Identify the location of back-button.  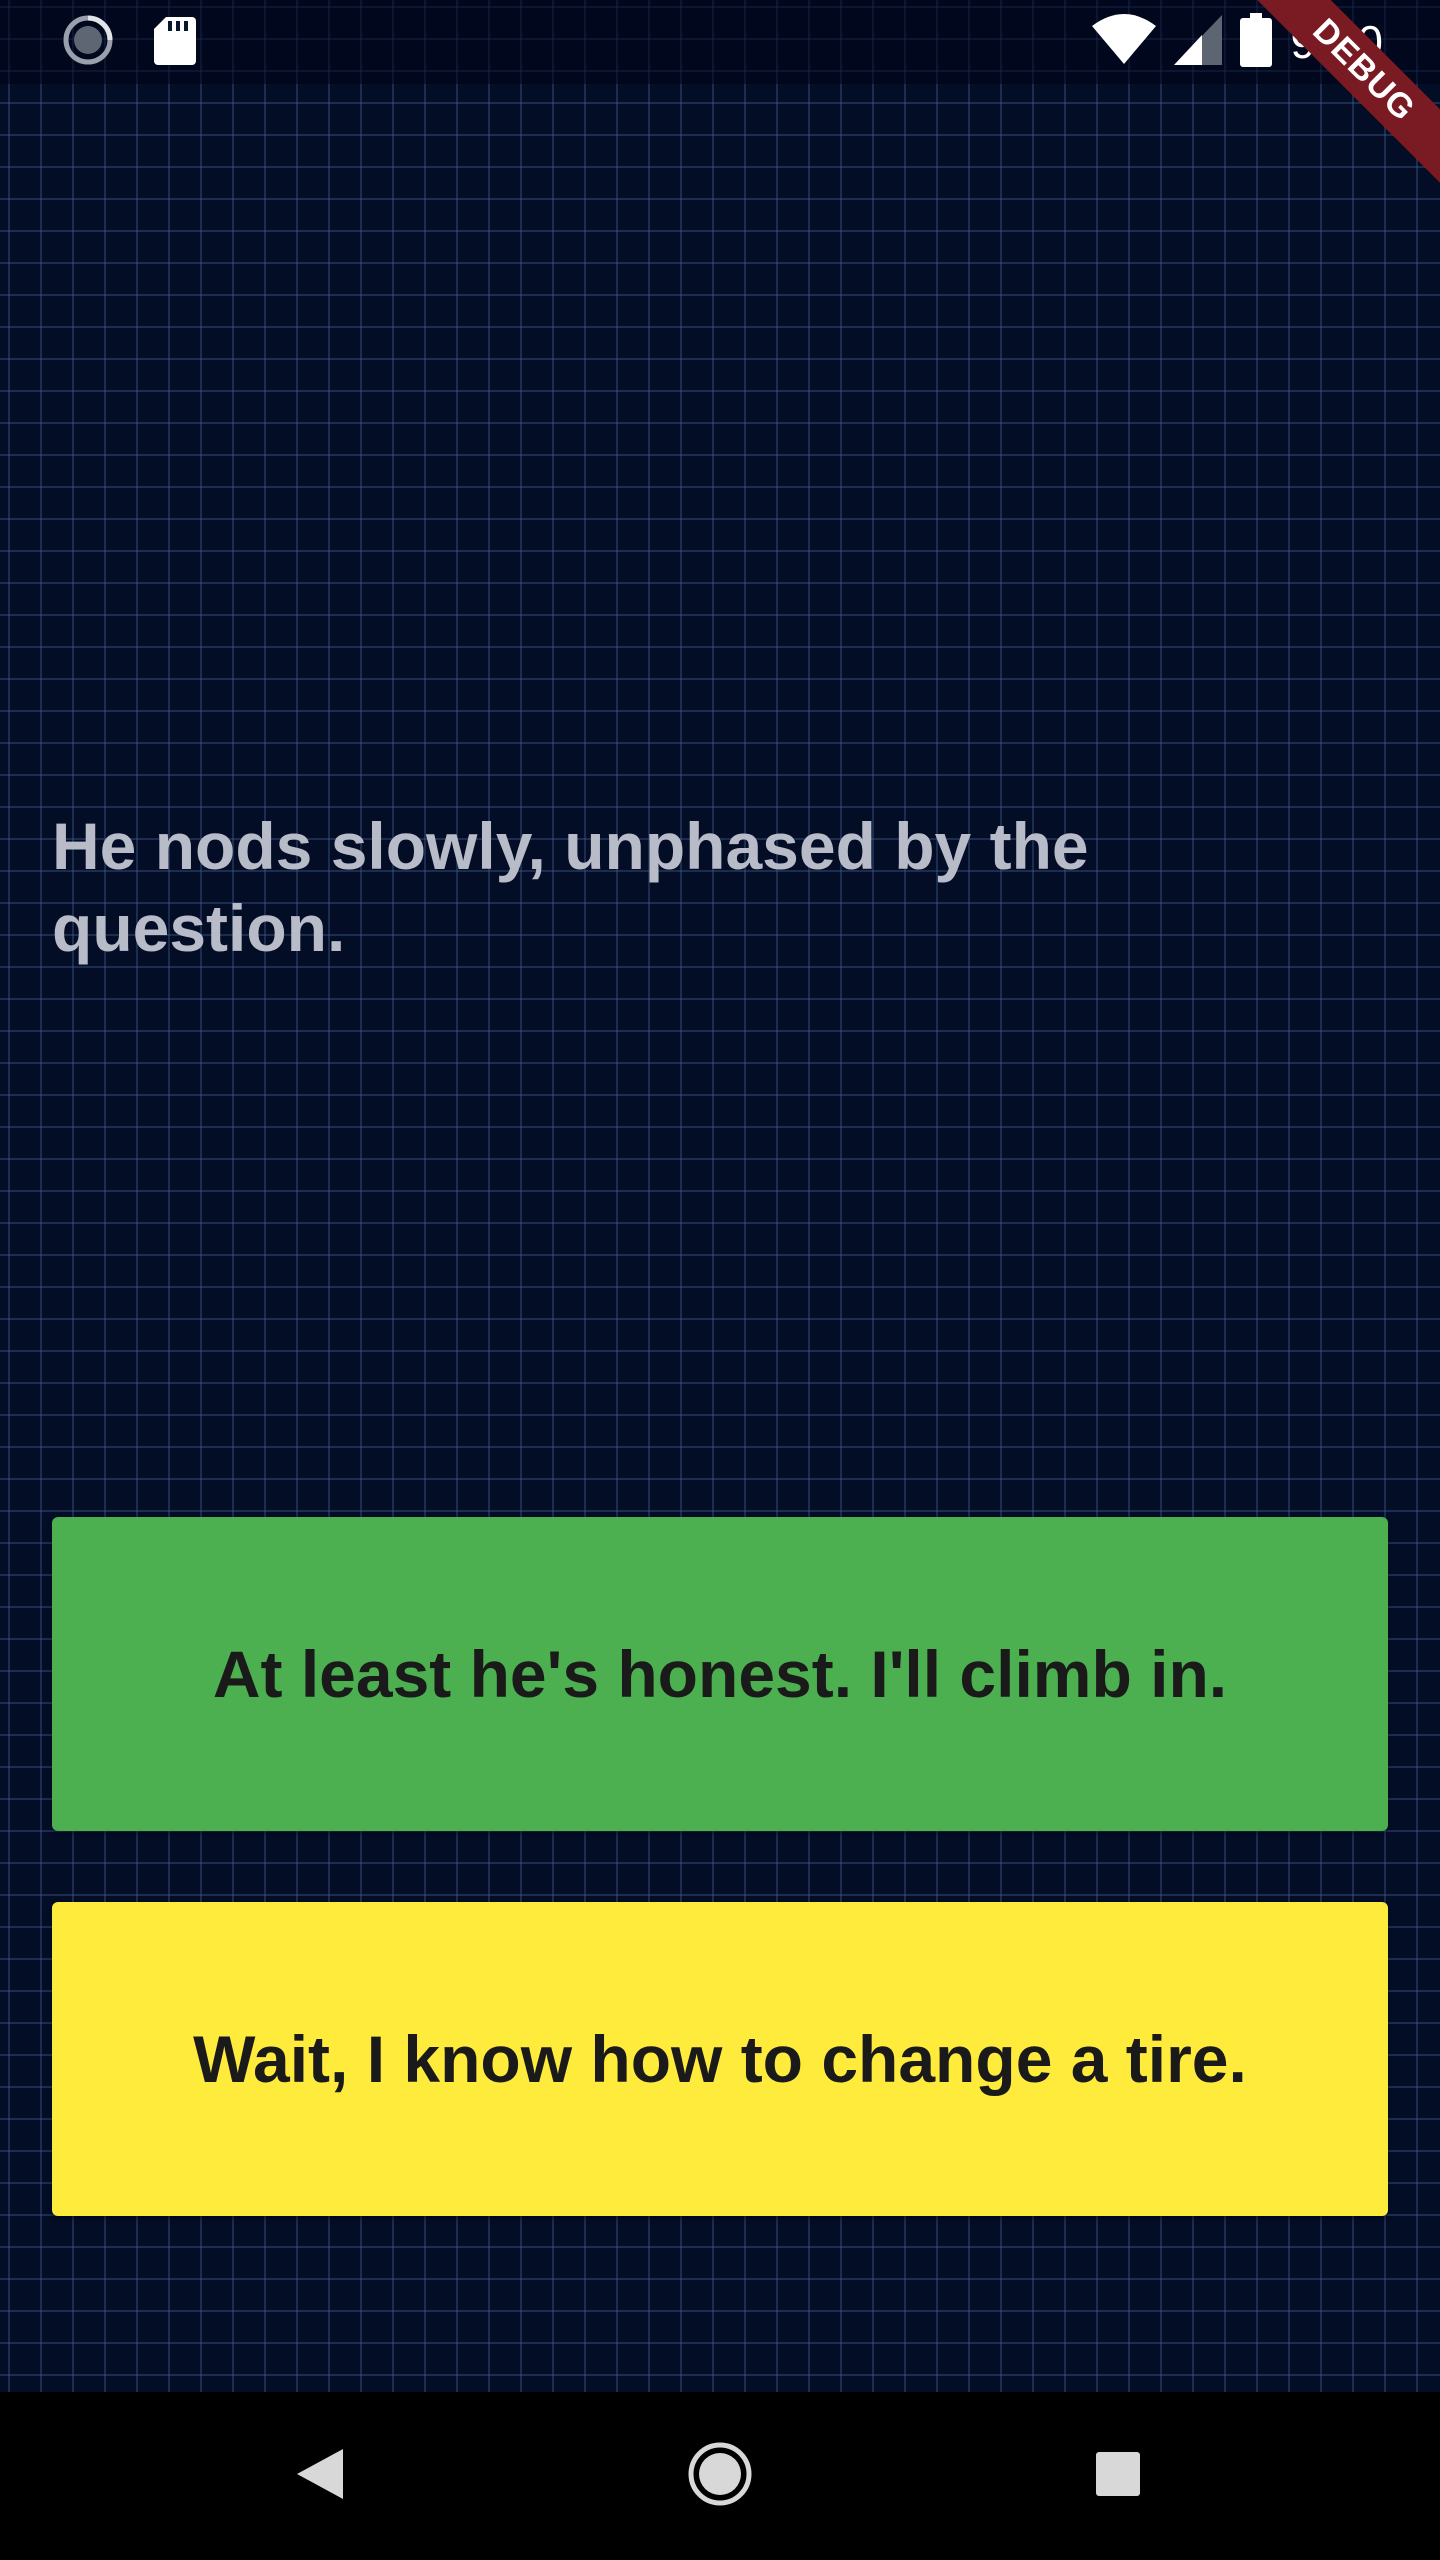
(320, 2476).